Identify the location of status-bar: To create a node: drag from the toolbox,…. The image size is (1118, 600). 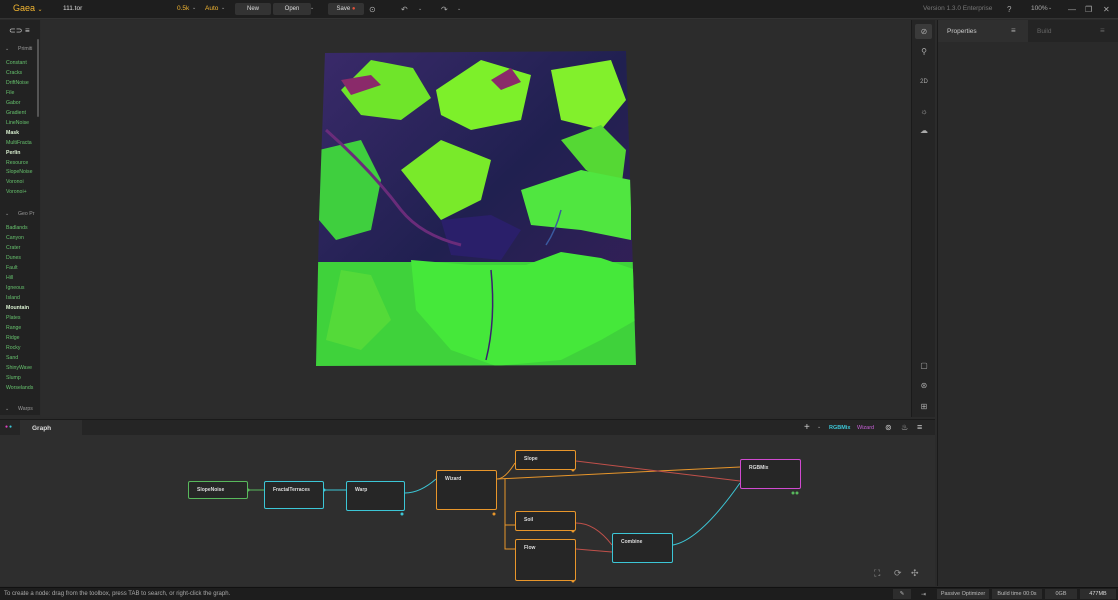
(559, 593).